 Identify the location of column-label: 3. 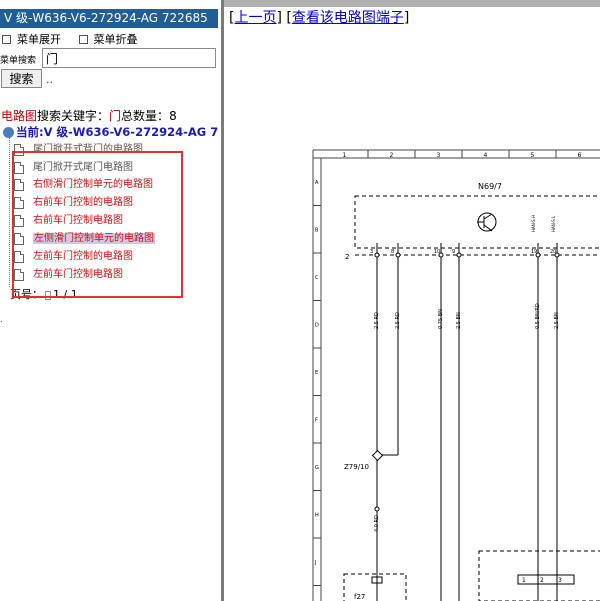
(439, 155).